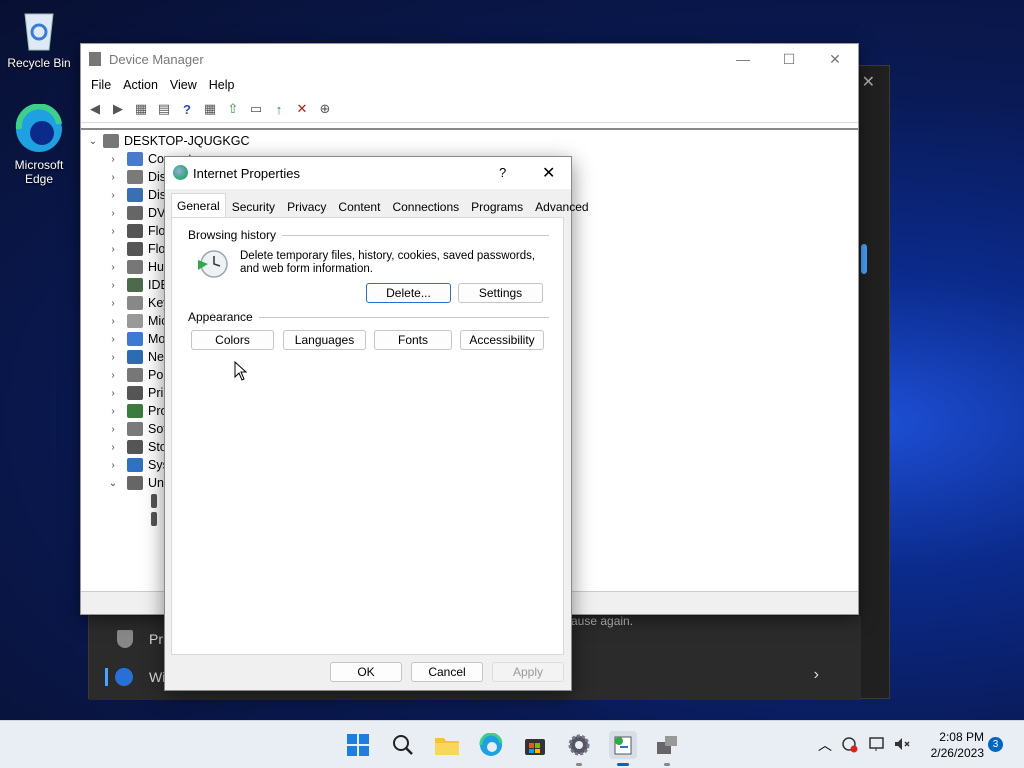 This screenshot has height=768, width=1024. What do you see at coordinates (306, 206) in the screenshot?
I see `tab-privacy: Privacy` at bounding box center [306, 206].